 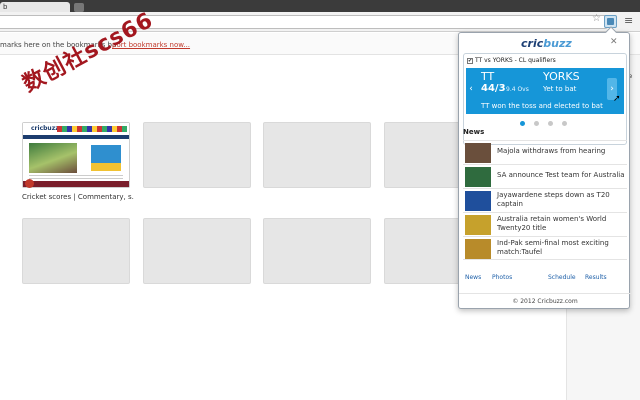 What do you see at coordinates (473, 277) in the screenshot?
I see `news-link: News` at bounding box center [473, 277].